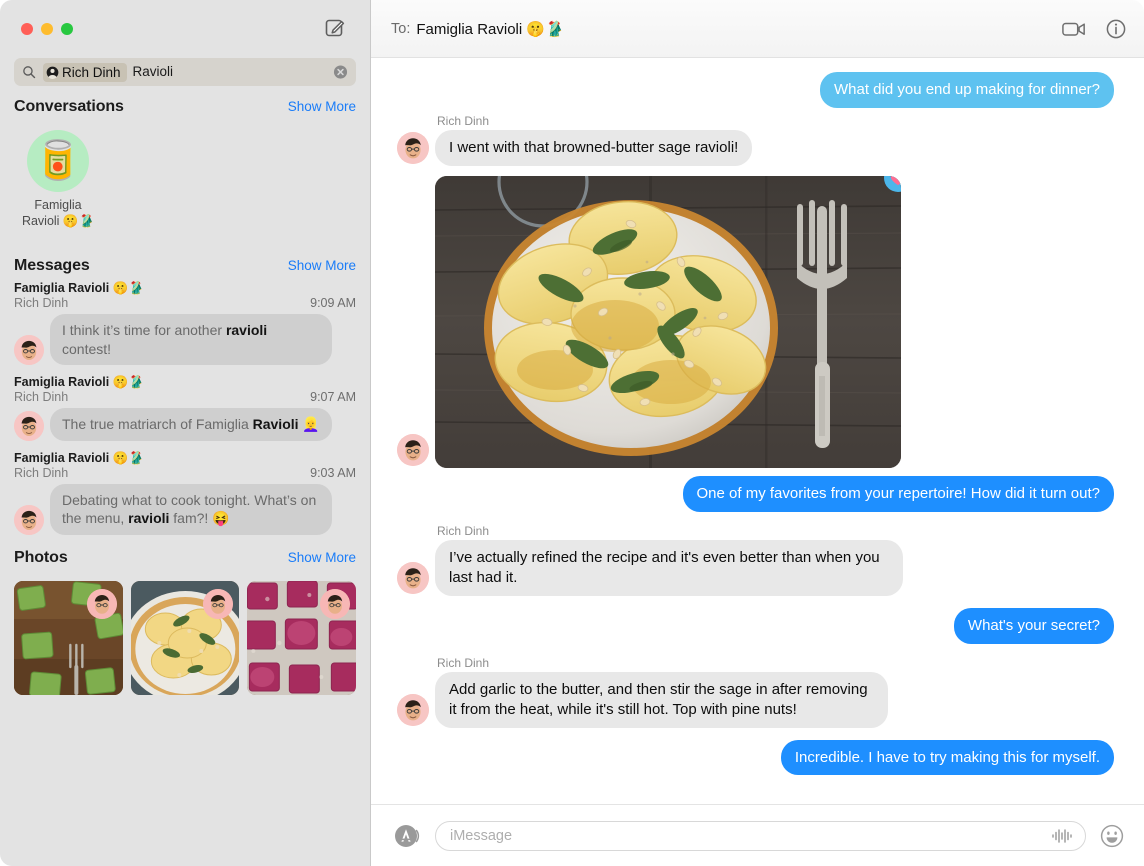  I want to click on search-container: Rich Dinh Ravioli, so click(185, 78).